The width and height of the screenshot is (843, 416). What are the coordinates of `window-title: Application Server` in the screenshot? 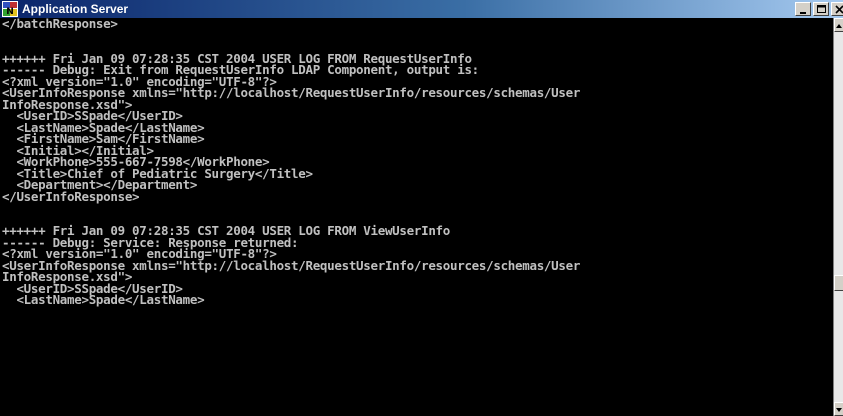 It's located at (75, 9).